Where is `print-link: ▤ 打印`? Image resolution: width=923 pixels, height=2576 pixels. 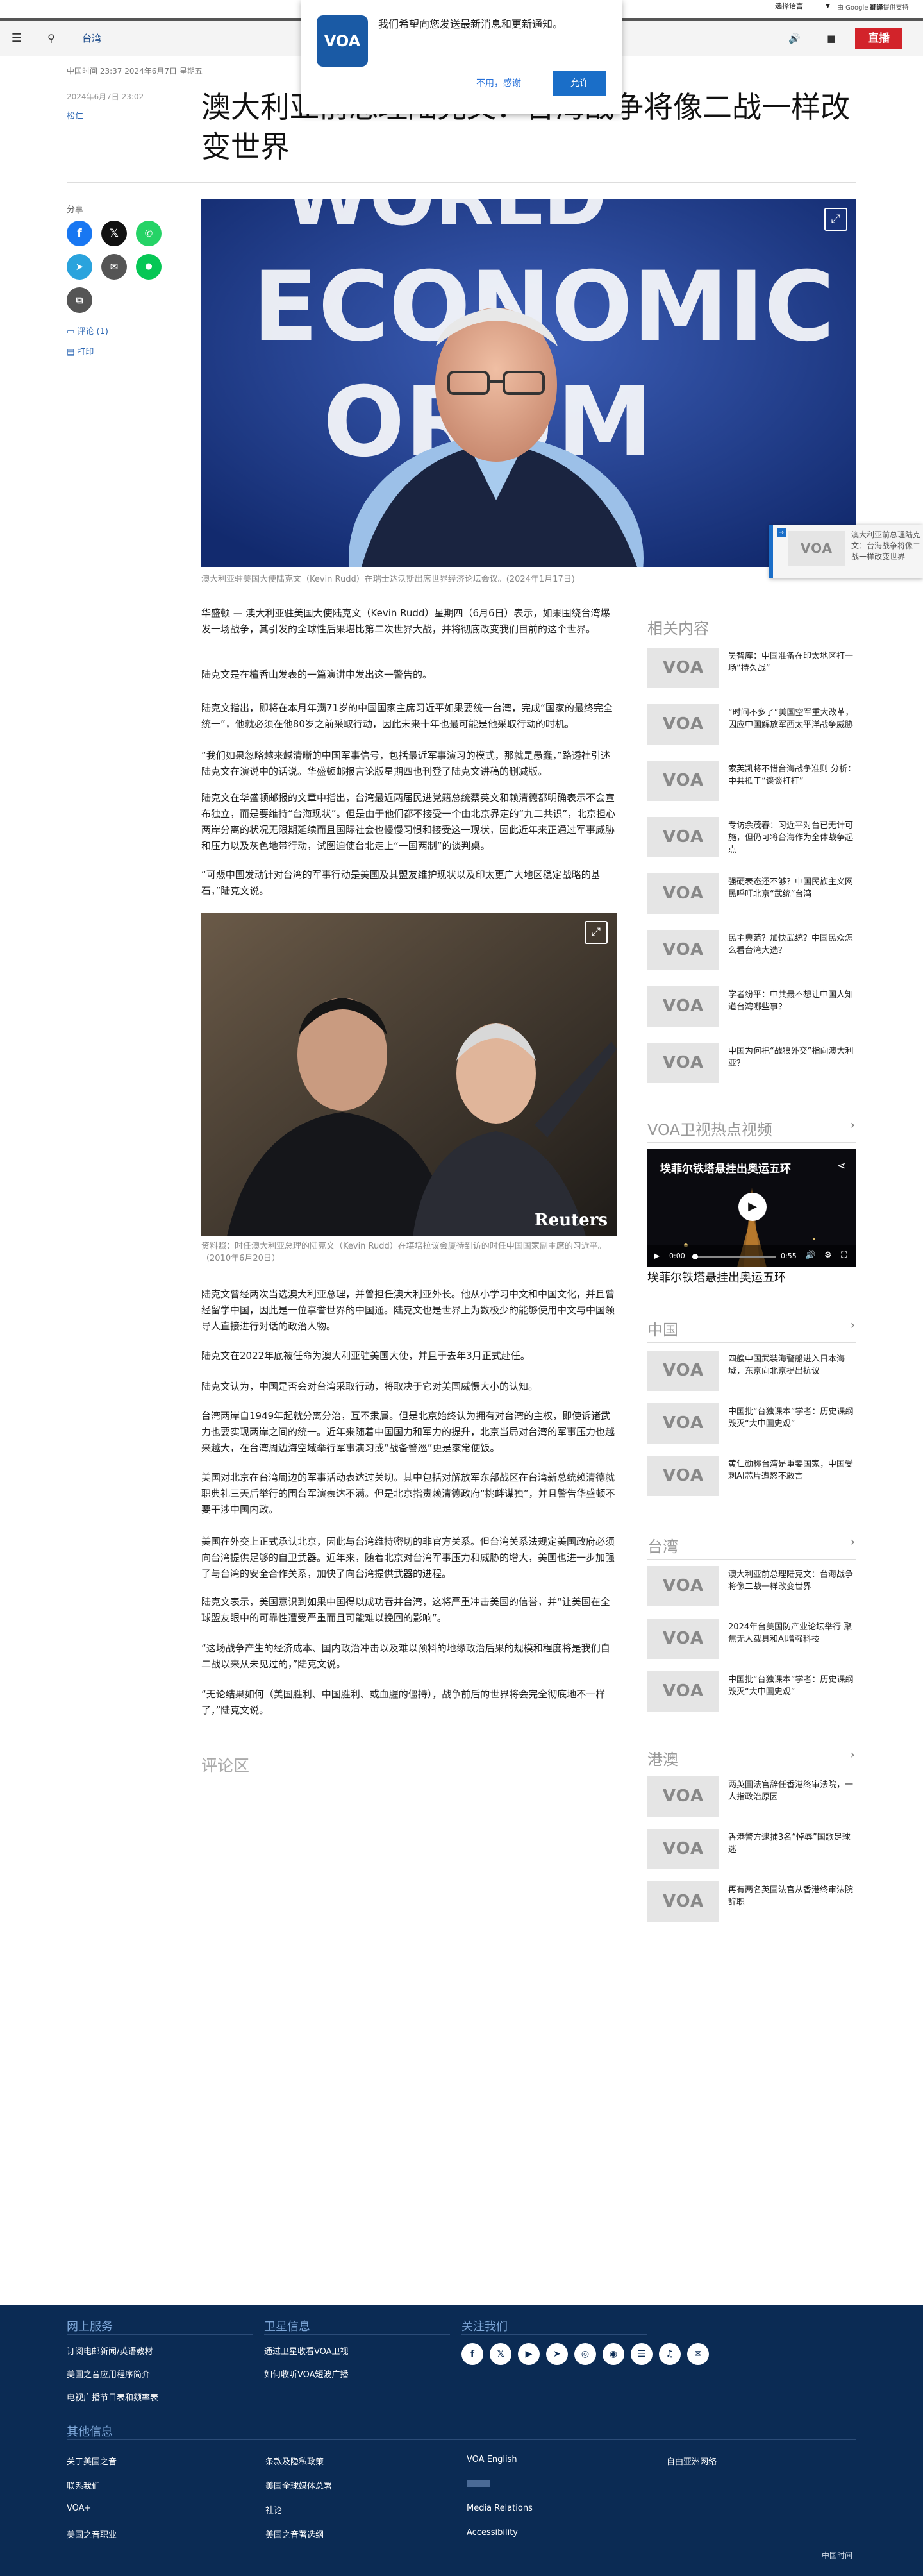 print-link: ▤ 打印 is located at coordinates (81, 351).